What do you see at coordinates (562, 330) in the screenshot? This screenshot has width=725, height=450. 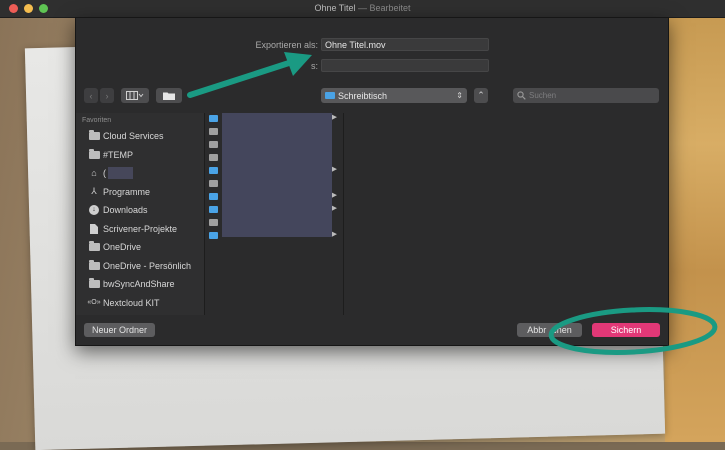 I see `cancel-label-end: chen` at bounding box center [562, 330].